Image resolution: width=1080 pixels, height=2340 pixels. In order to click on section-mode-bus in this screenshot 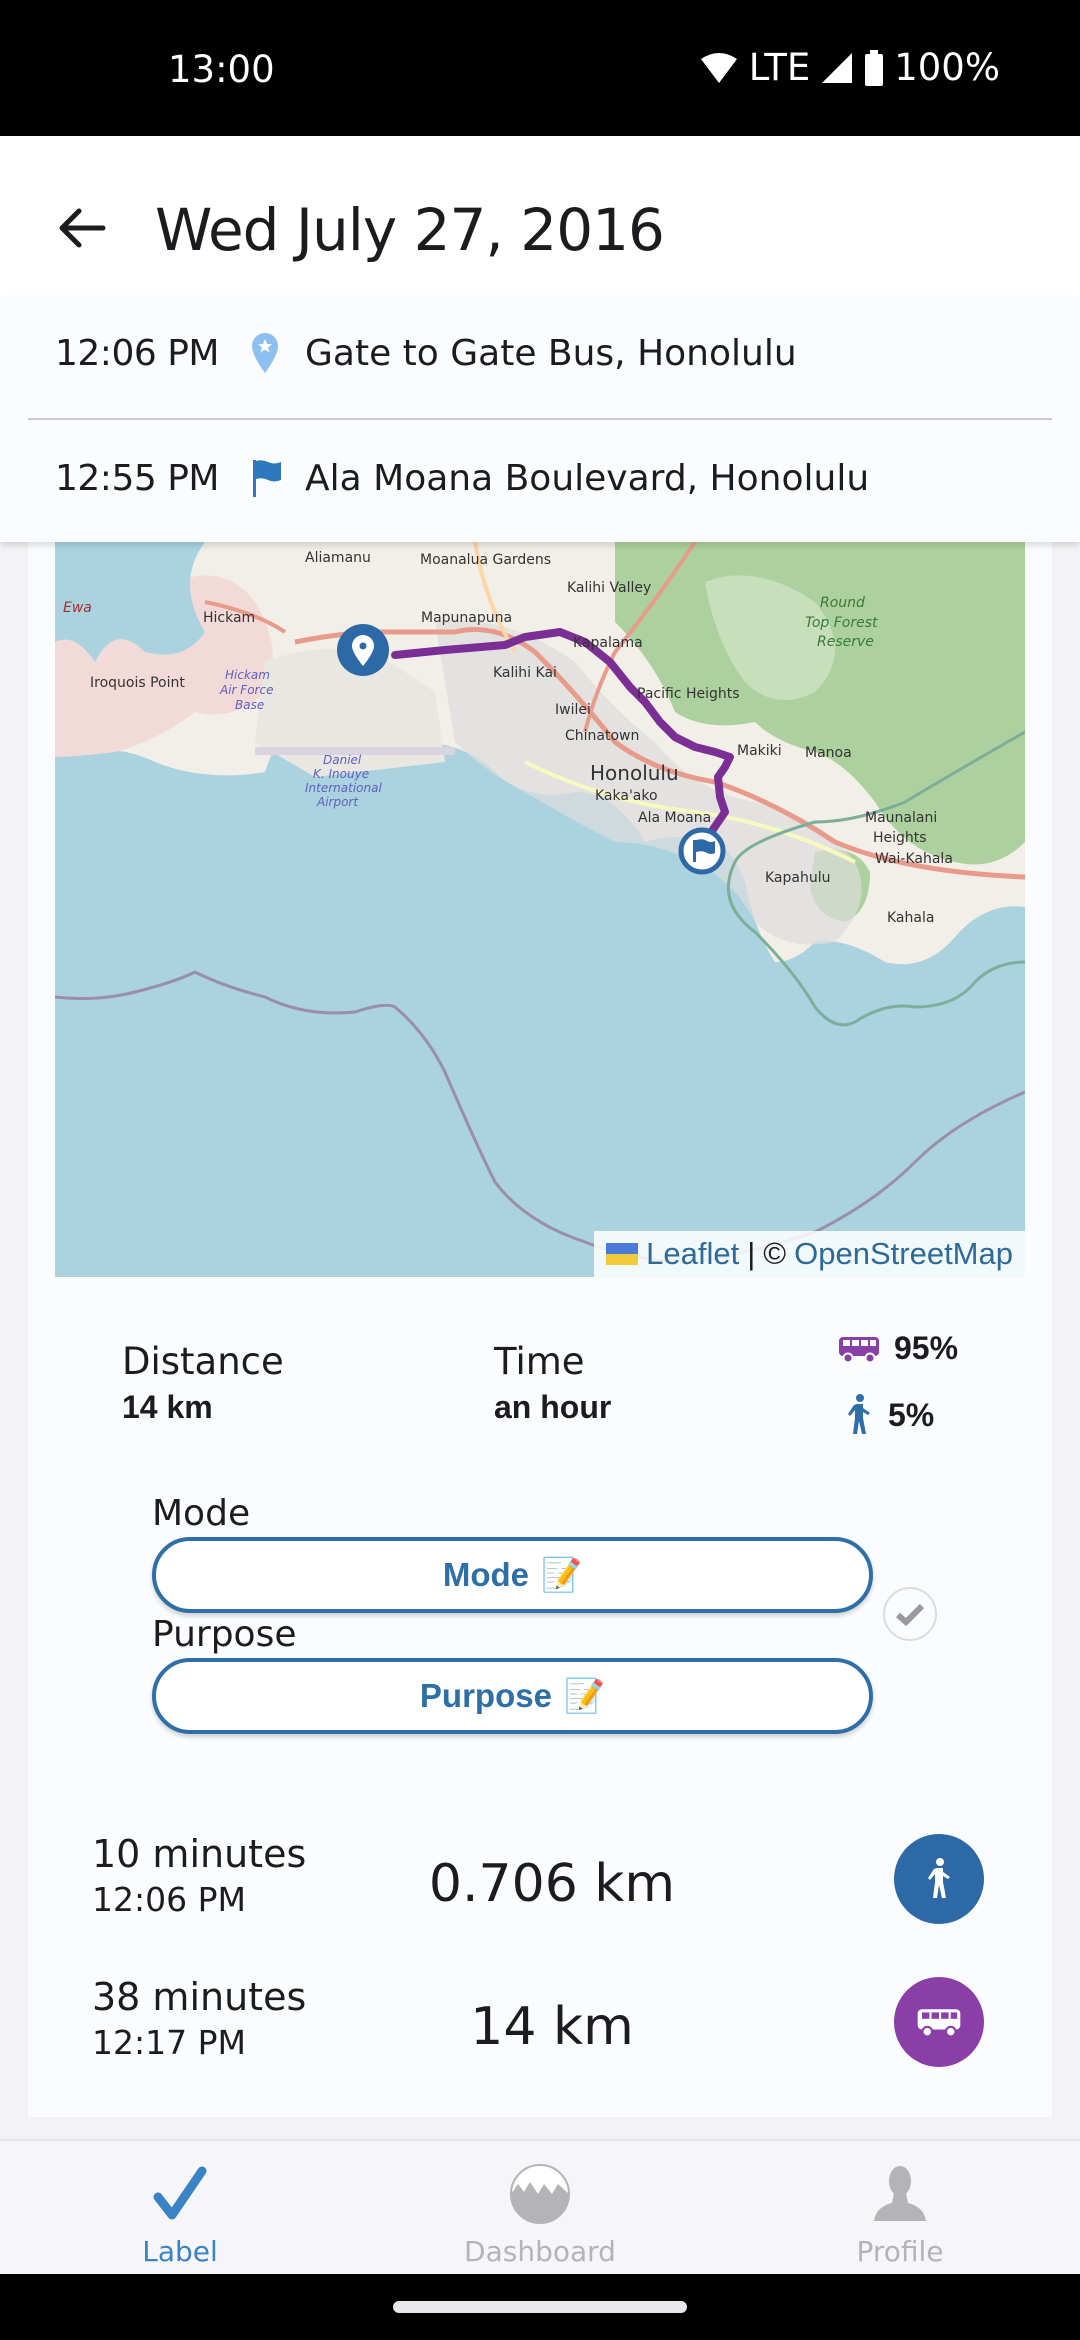, I will do `click(939, 2022)`.